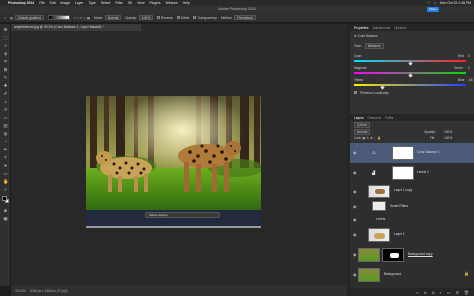  What do you see at coordinates (182, 18) in the screenshot?
I see `dither-checkbox: Dither` at bounding box center [182, 18].